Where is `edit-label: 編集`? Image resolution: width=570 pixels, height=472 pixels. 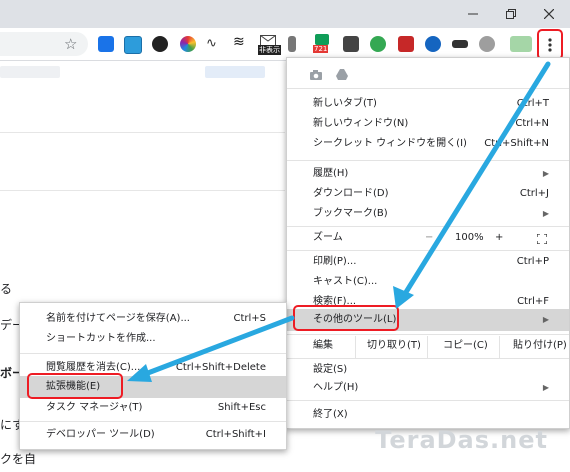
edit-label: 編集 is located at coordinates (323, 345).